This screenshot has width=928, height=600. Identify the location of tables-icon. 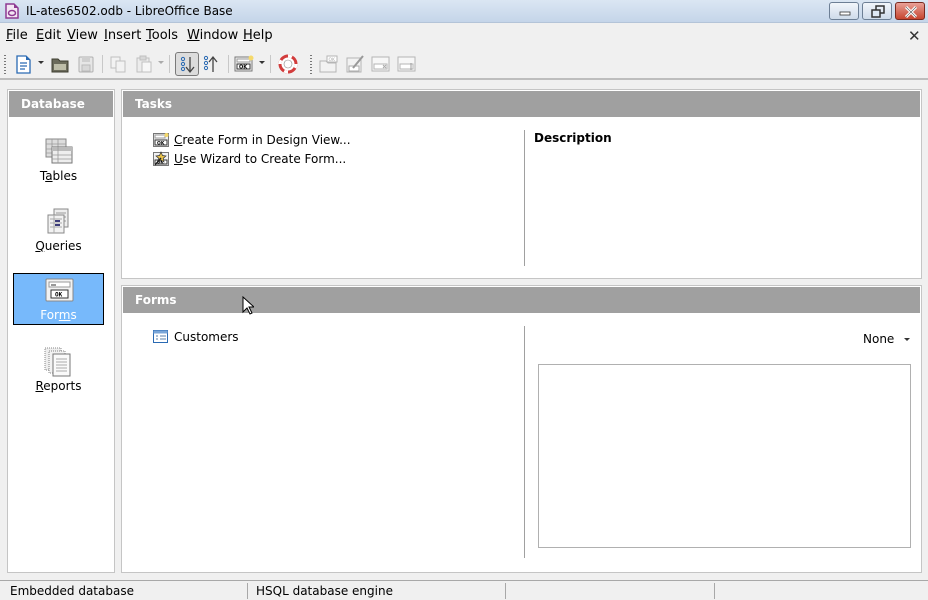
(59, 152).